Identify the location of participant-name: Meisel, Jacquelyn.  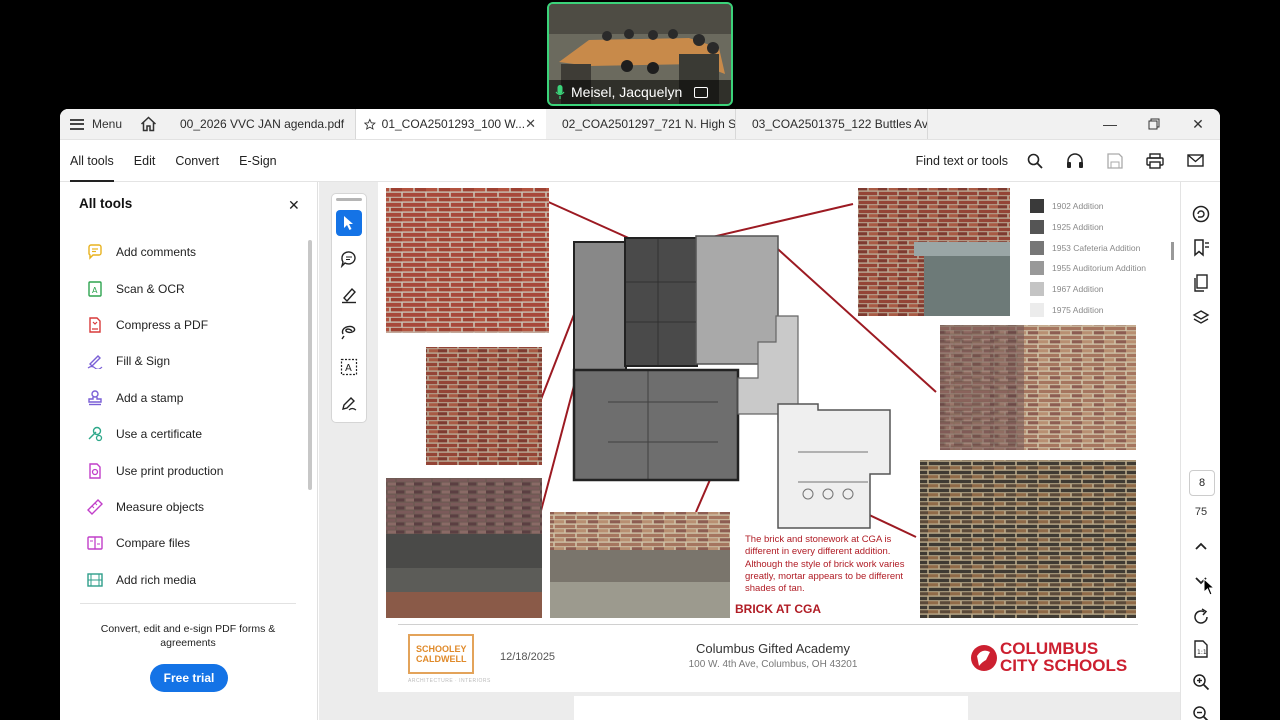
(627, 92).